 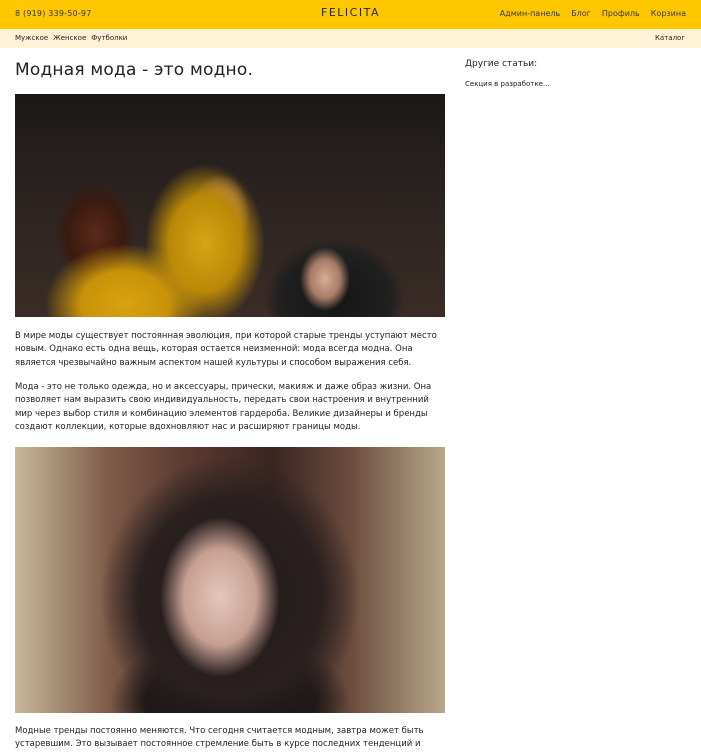 I want to click on nav-admin-panel: Админ-панель, so click(x=530, y=13).